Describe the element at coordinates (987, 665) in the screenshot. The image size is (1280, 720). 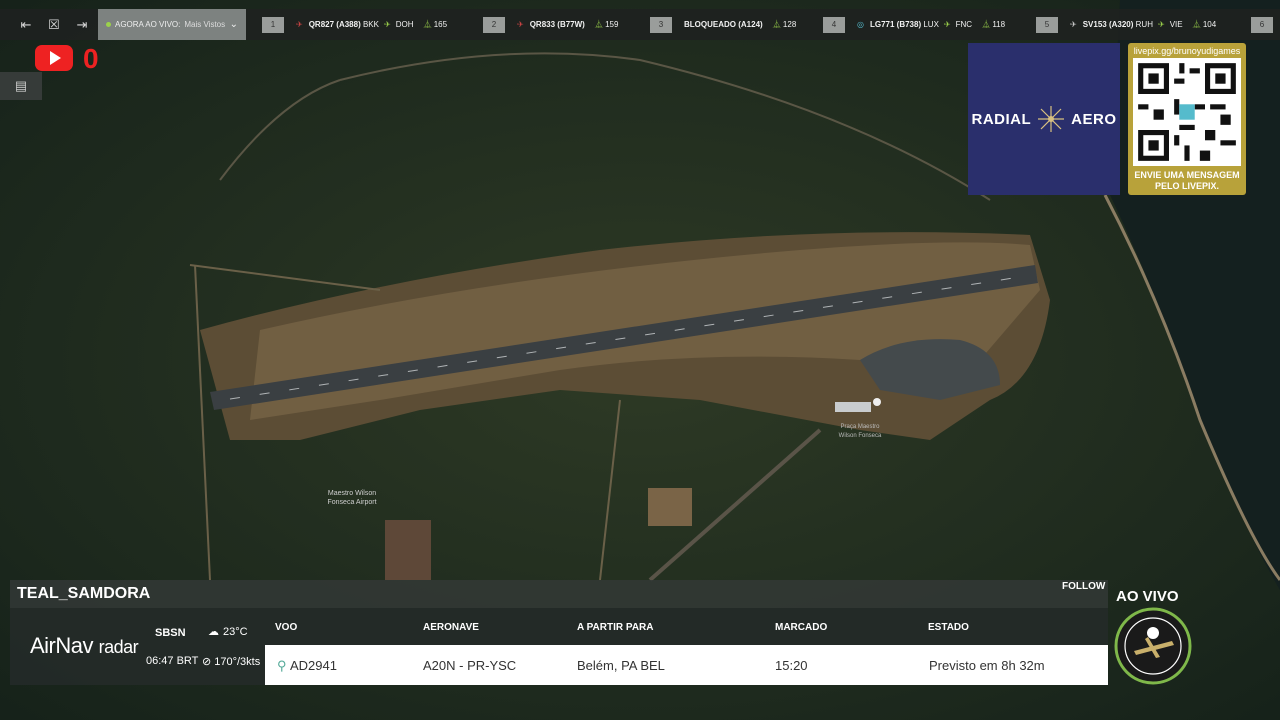
I see `cell-estado: Previsto em 8h 32m` at that location.